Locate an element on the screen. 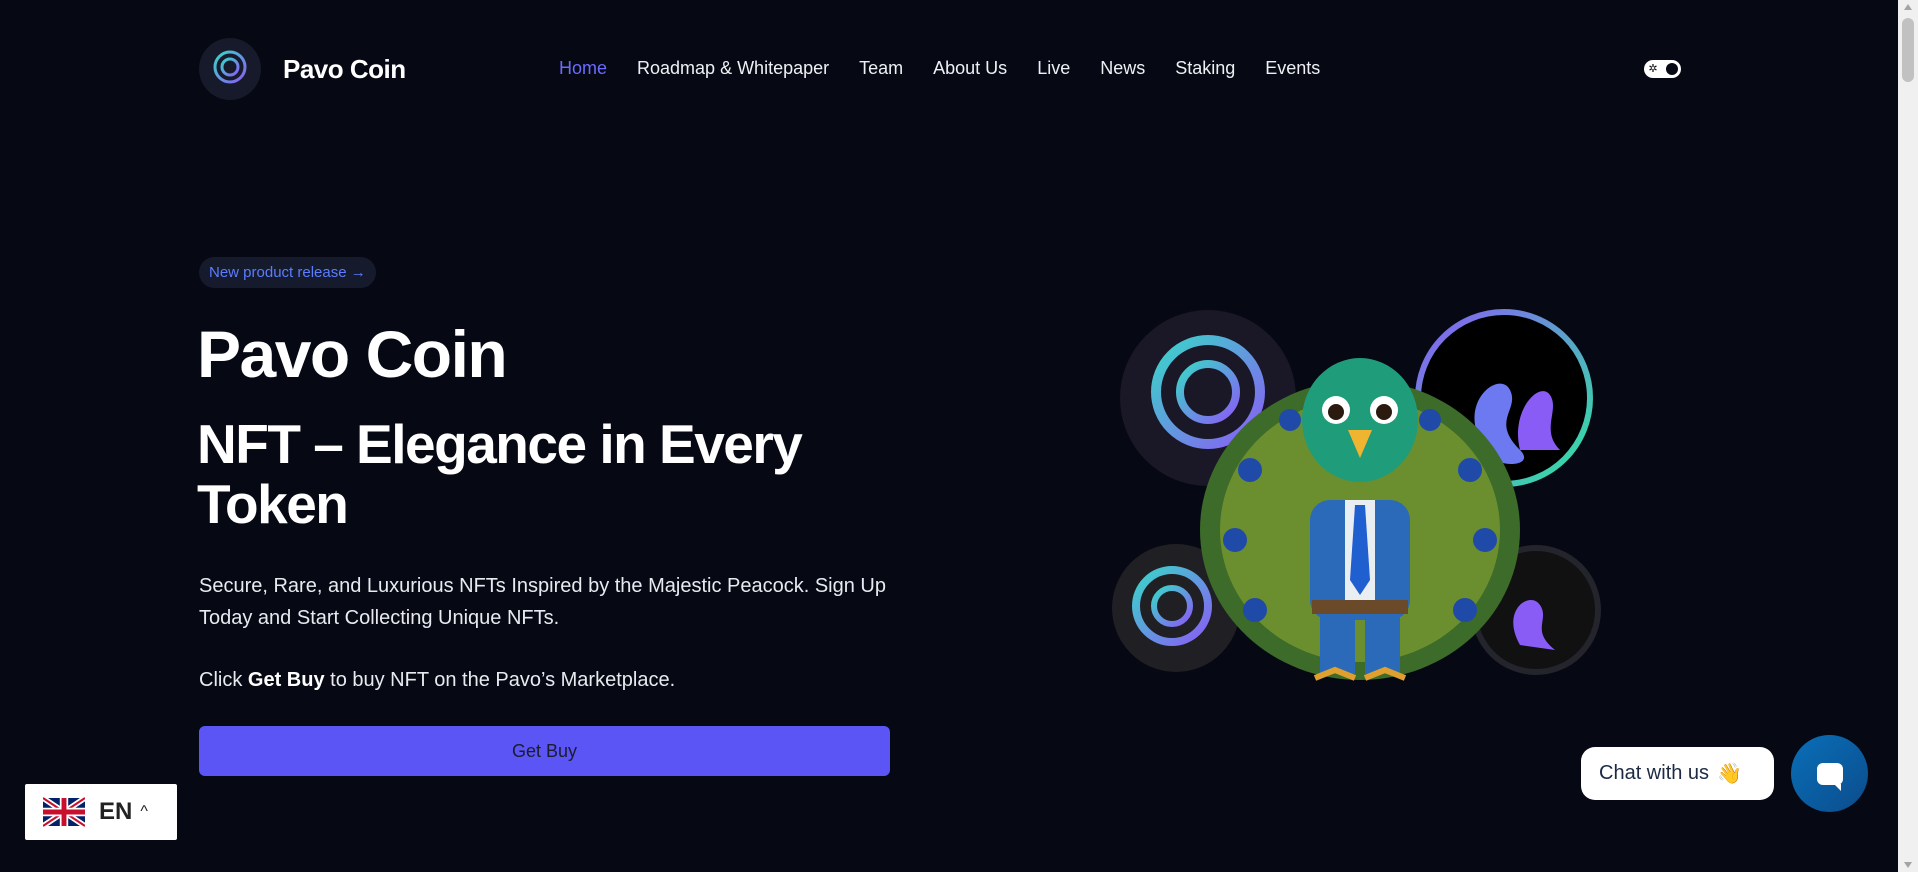 This screenshot has width=1918, height=872. scroll-down-icon is located at coordinates (1908, 865).